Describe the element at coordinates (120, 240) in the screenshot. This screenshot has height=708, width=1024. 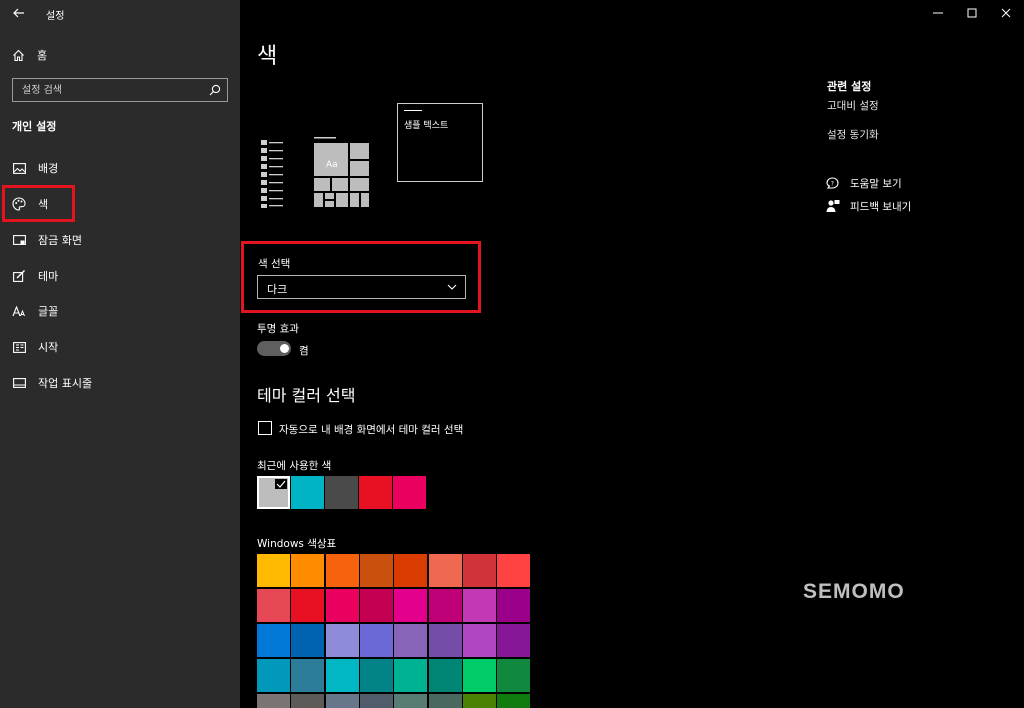
I see `sidebar-item-lock-screen: 잠금 화면` at that location.